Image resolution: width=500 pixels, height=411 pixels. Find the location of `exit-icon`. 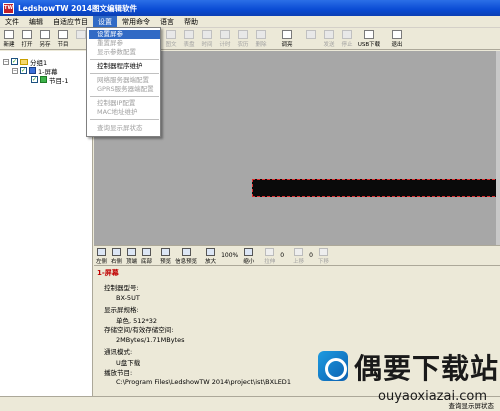

exit-icon is located at coordinates (397, 34).